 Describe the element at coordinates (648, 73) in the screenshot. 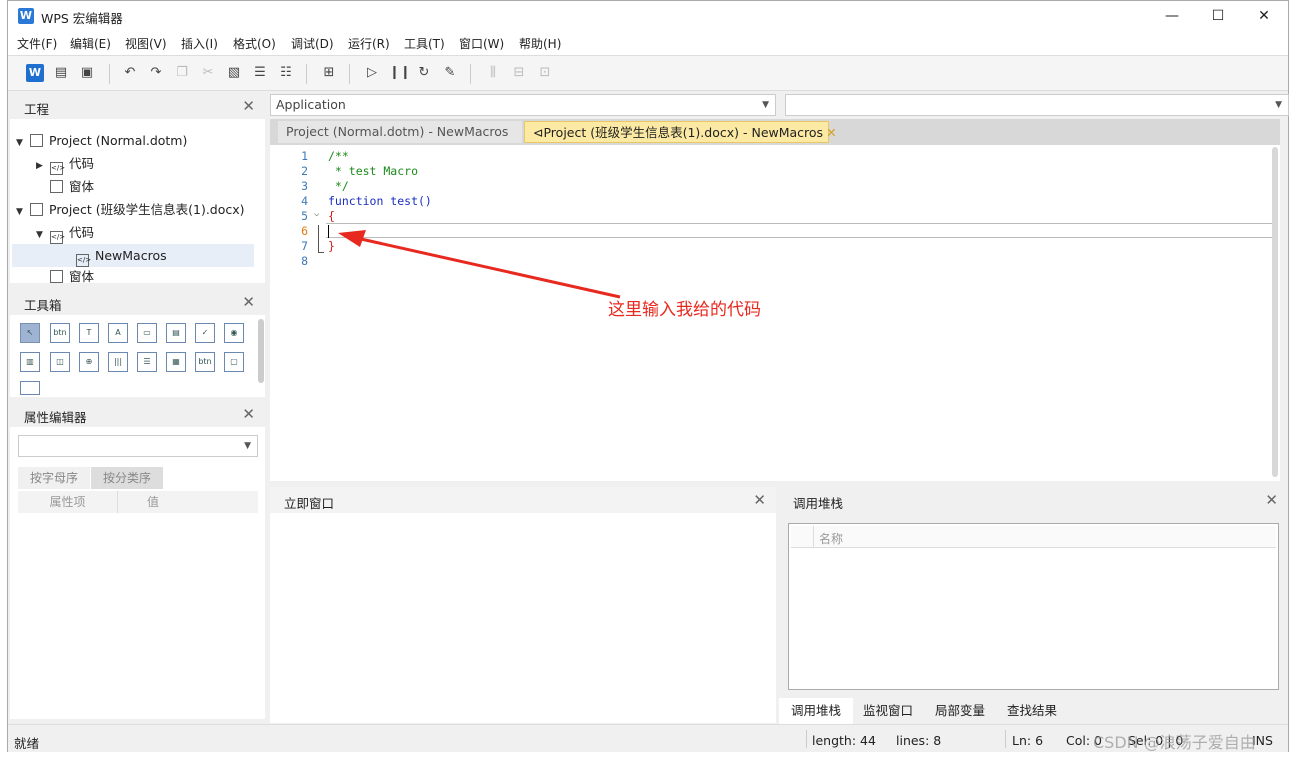

I see `toolbar: W ▤ ▣ ↶ ↷ ❐ ✂ ▧ ☰ ☷ ⊞ ▷ ❙❙ ↻ ✎ ⫼ ⊟ ⊡` at that location.